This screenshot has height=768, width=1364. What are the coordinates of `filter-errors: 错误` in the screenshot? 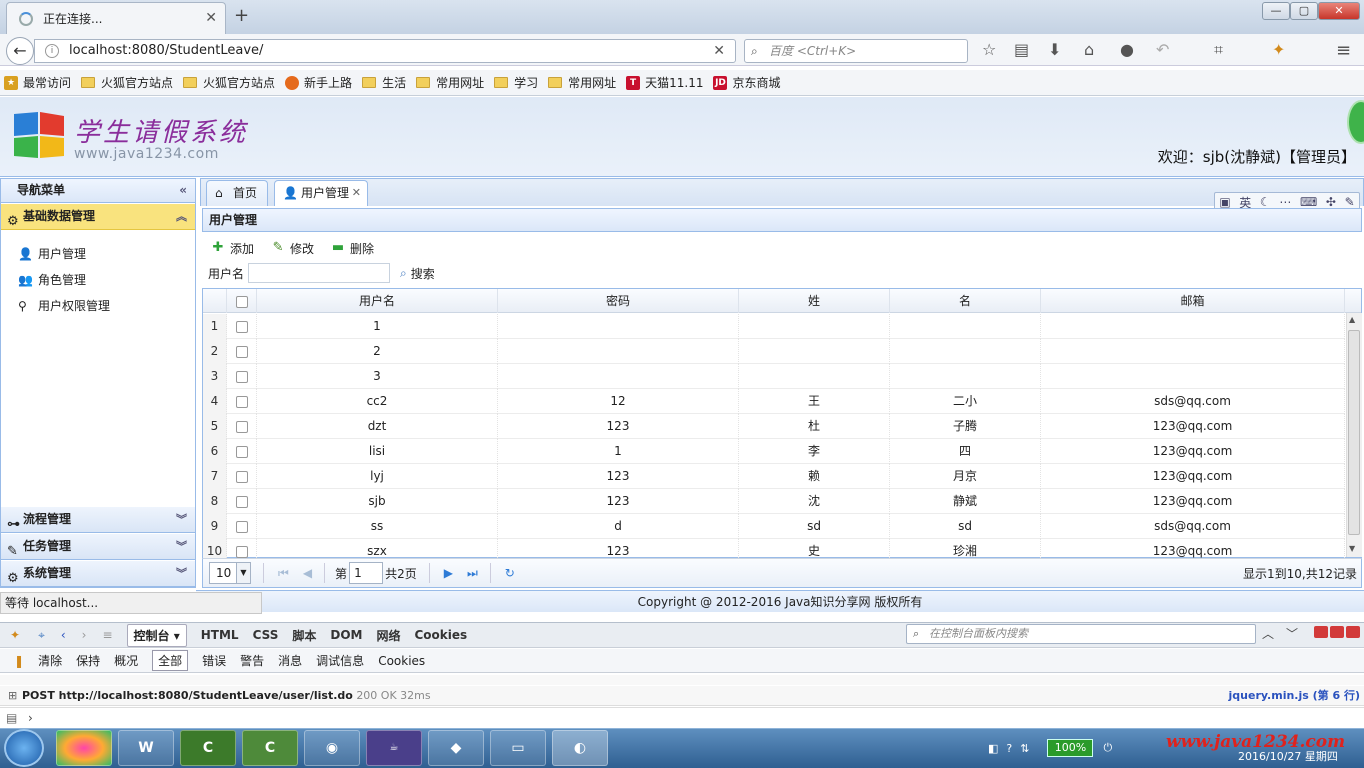 It's located at (214, 660).